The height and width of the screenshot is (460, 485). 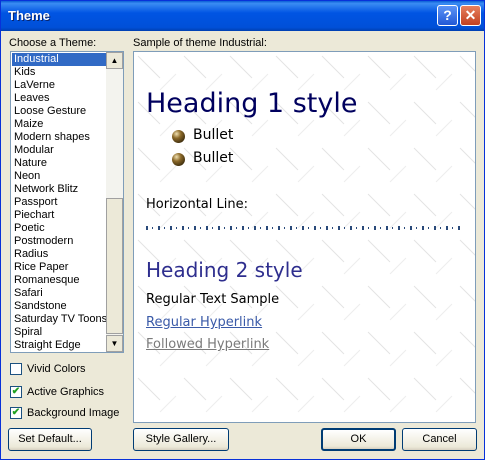 I want to click on vivid-colors-checkbox, so click(x=16, y=369).